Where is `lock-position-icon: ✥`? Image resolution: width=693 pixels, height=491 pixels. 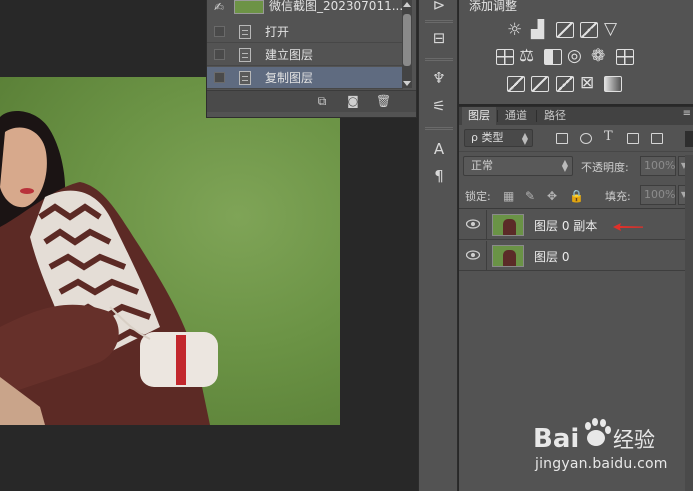
lock-position-icon: ✥ is located at coordinates (552, 196).